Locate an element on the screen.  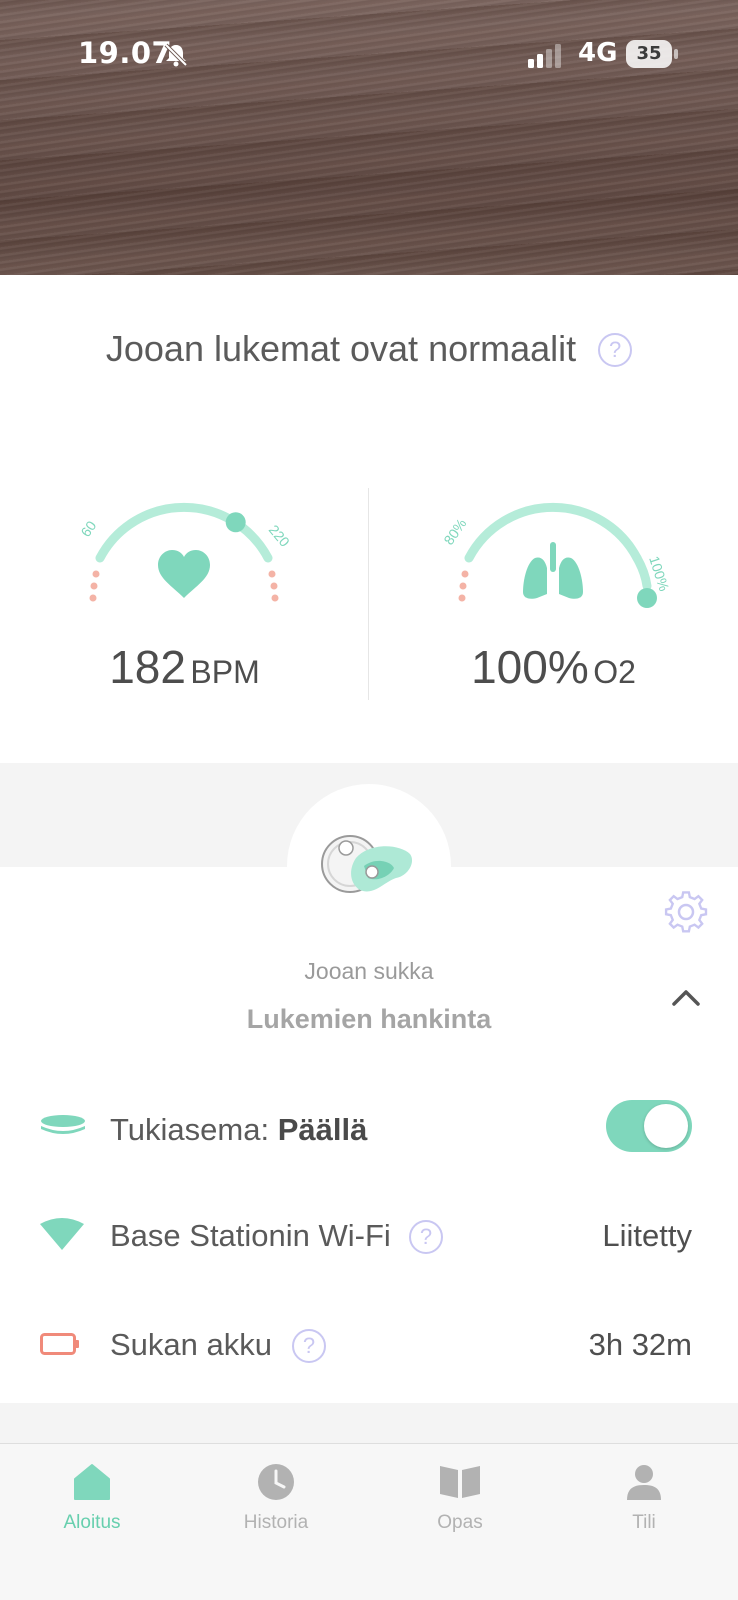
sock-status: Lukemien hankinta is located at coordinates (369, 1019).